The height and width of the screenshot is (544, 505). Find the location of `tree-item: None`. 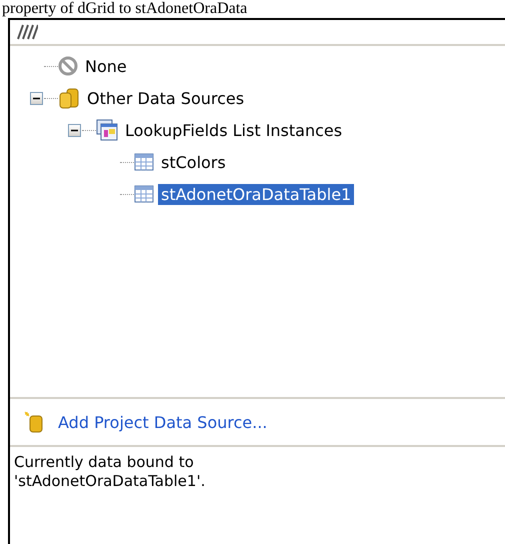

tree-item: None is located at coordinates (106, 66).